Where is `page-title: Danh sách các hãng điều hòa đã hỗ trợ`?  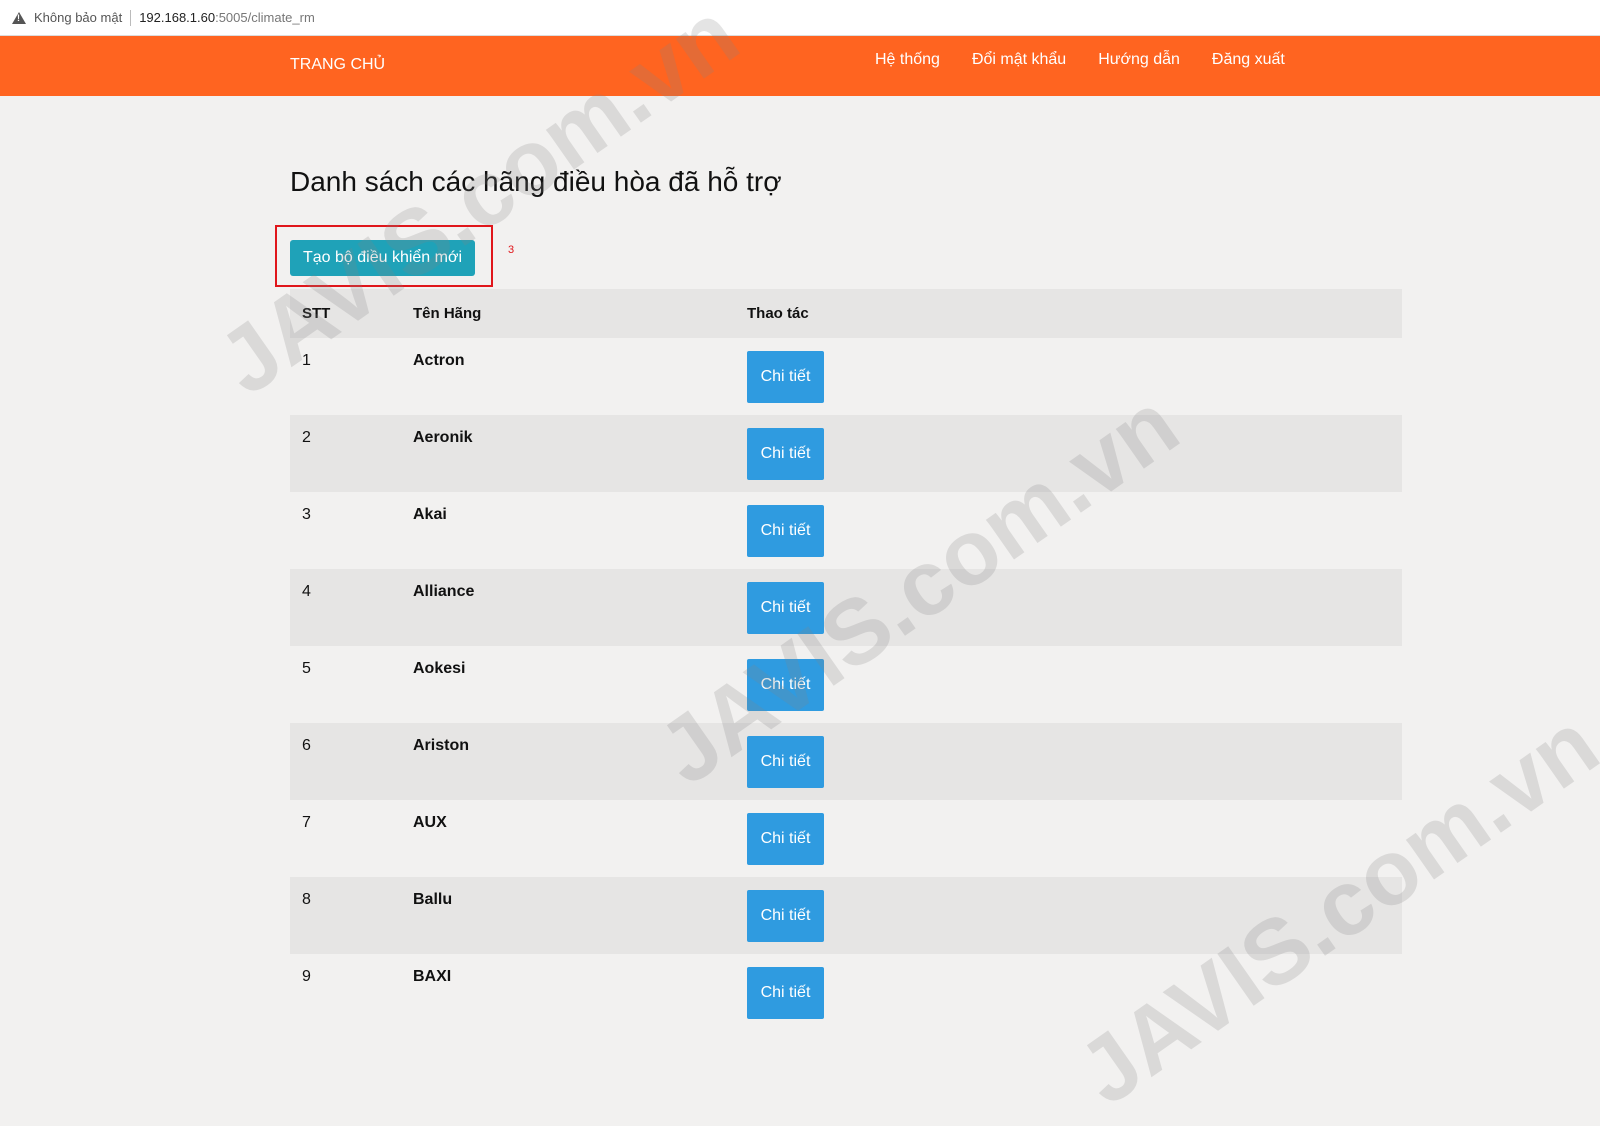
page-title: Danh sách các hãng điều hòa đã hỗ trợ is located at coordinates (536, 181).